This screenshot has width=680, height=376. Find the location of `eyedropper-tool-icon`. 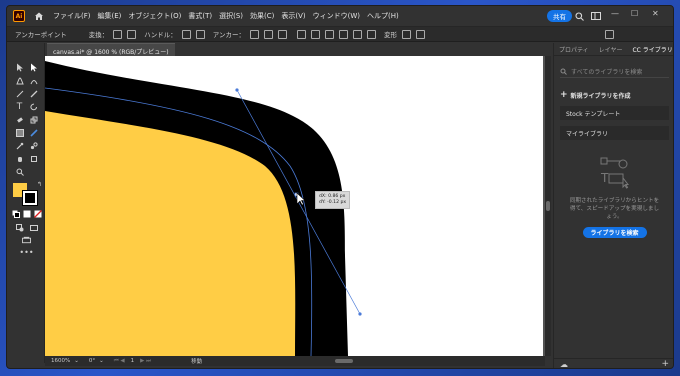

eyedropper-tool-icon is located at coordinates (19, 145).